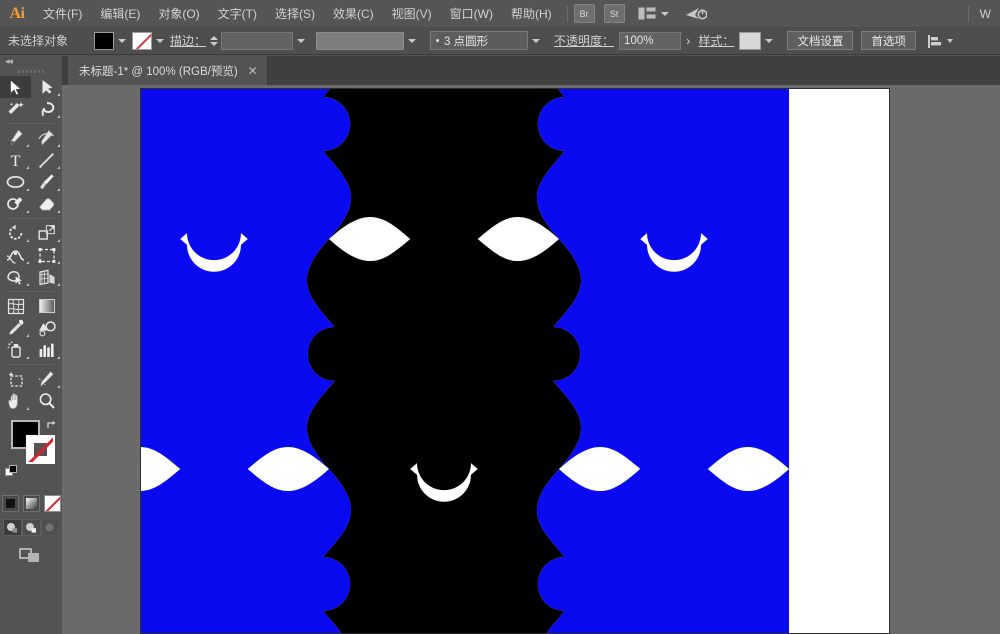 This screenshot has width=1000, height=634. What do you see at coordinates (716, 40) in the screenshot?
I see `style-label: 样式：` at bounding box center [716, 40].